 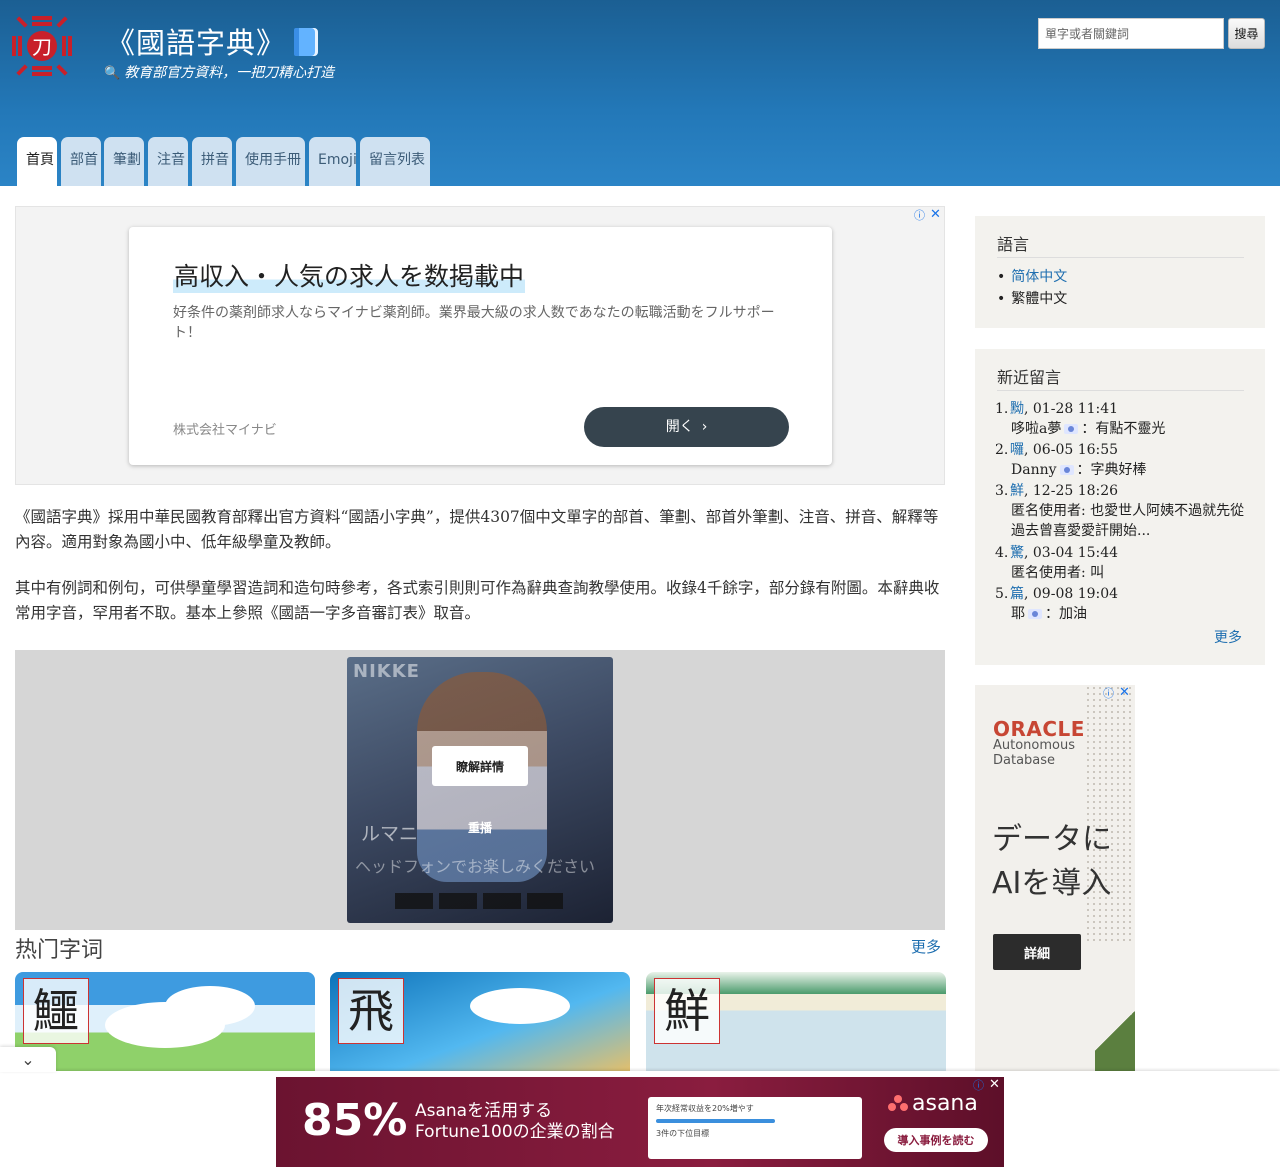 I want to click on replay-button: 重播, so click(x=480, y=827).